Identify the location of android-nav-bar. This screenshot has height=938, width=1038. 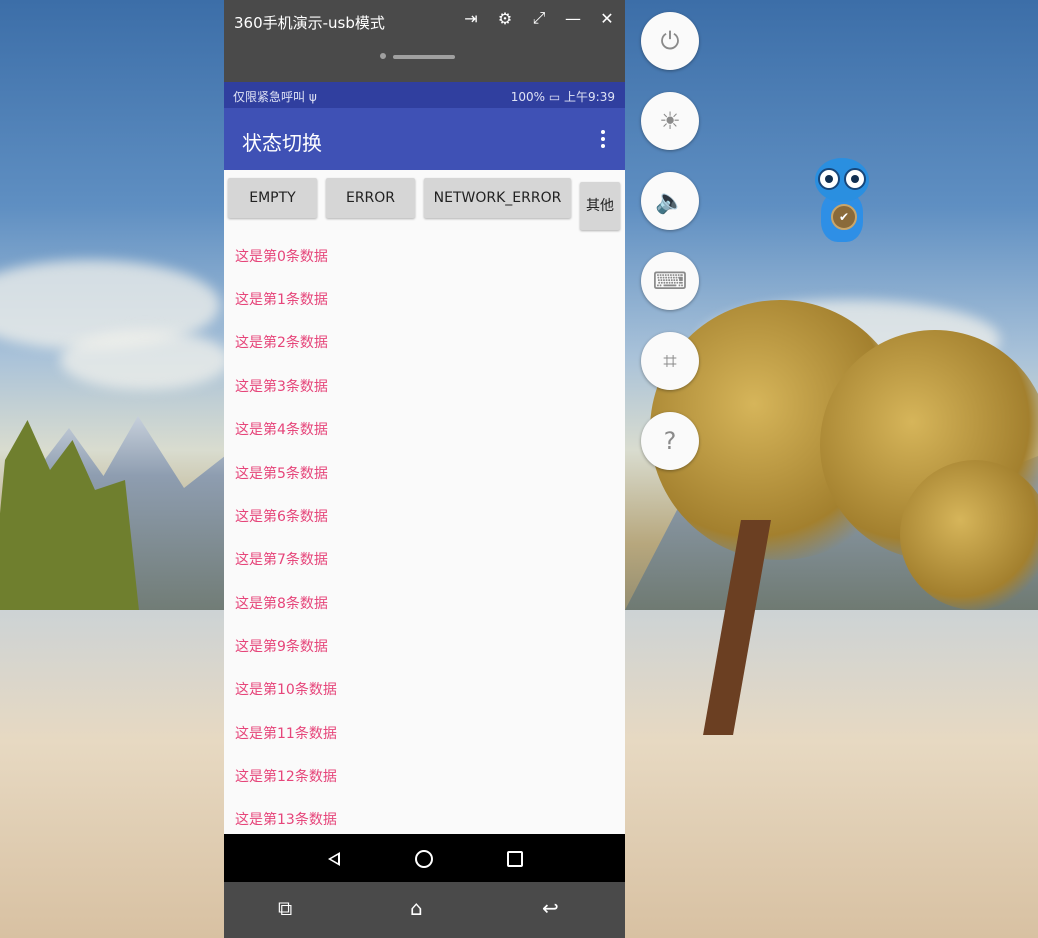
(424, 858).